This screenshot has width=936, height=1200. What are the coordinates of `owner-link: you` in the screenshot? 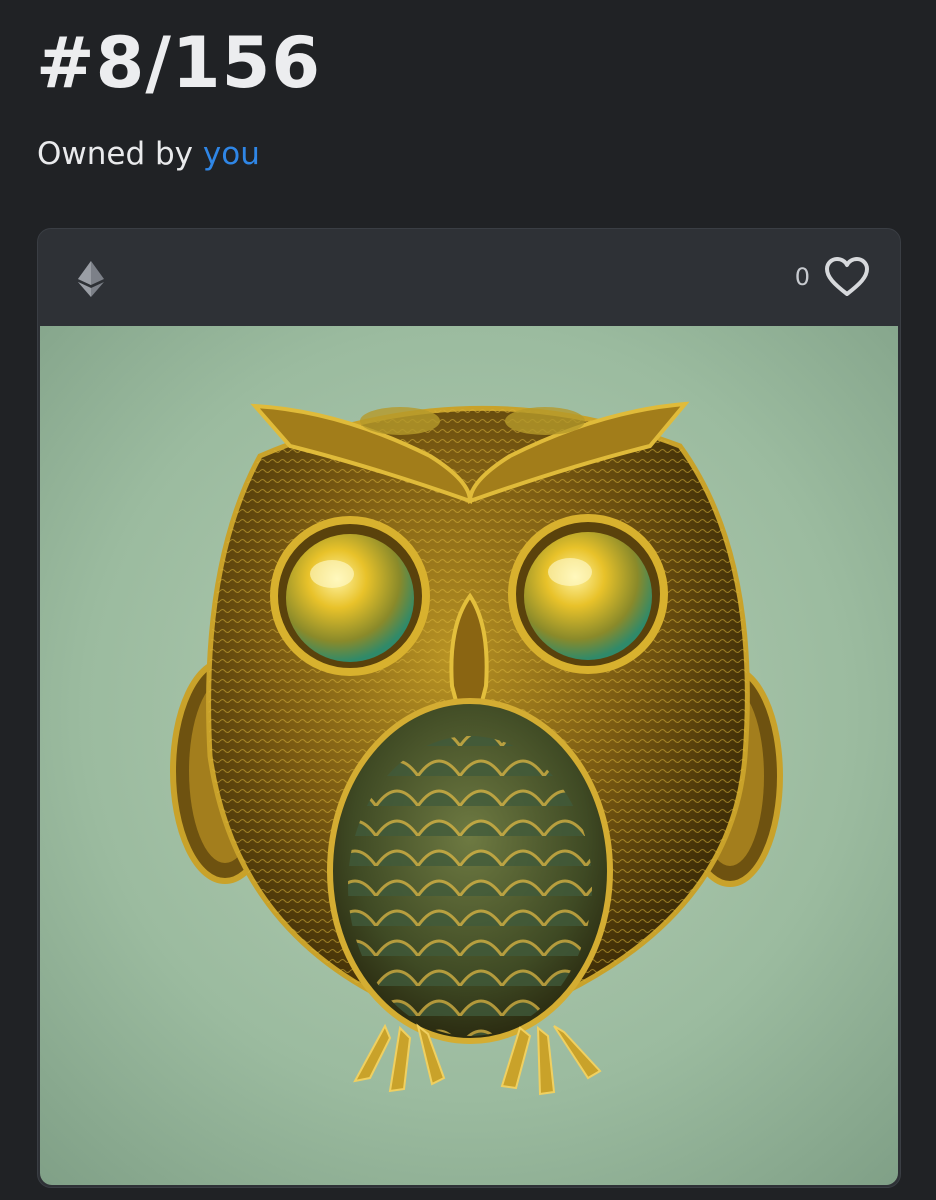 It's located at (231, 154).